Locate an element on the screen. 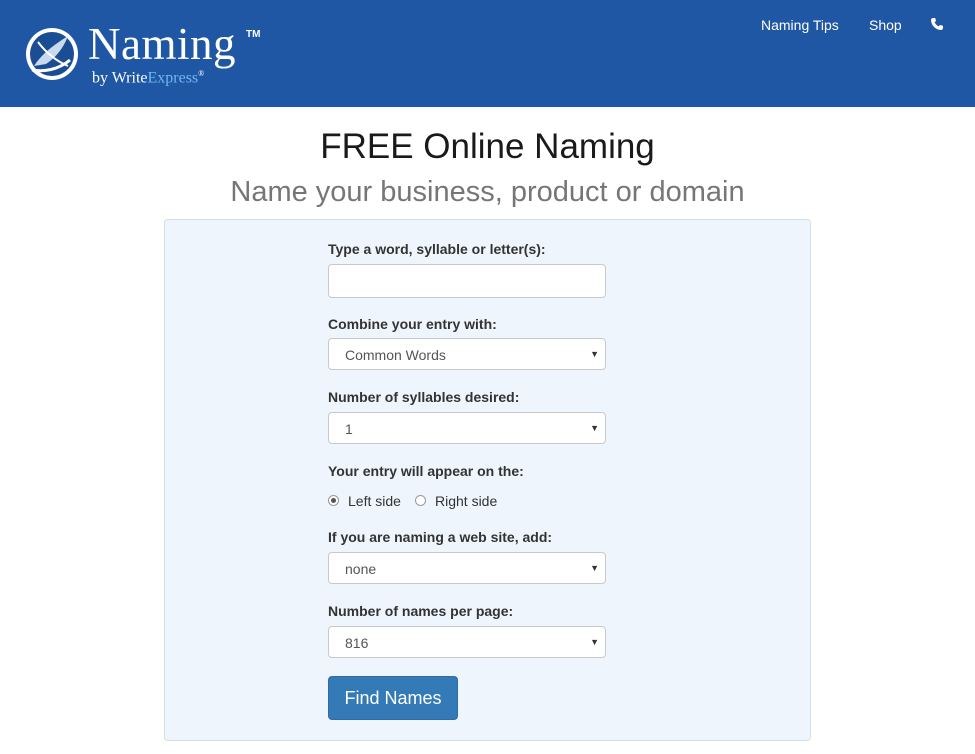 This screenshot has width=975, height=754. logo-express-text: Express is located at coordinates (173, 78).